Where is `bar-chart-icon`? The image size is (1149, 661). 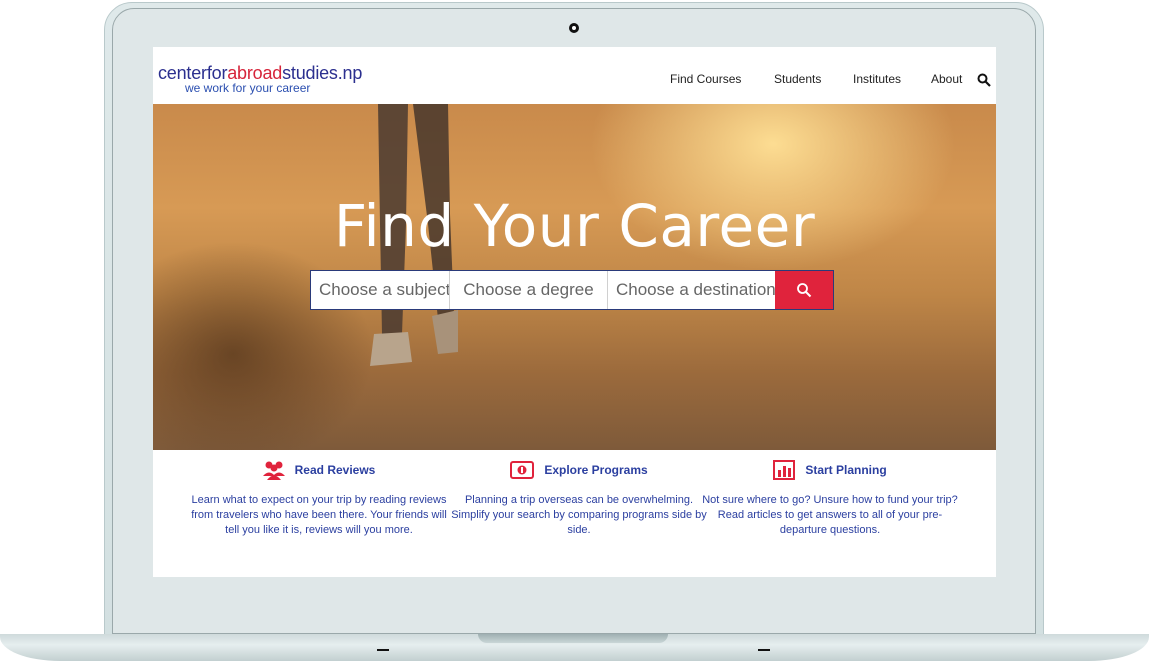 bar-chart-icon is located at coordinates (784, 470).